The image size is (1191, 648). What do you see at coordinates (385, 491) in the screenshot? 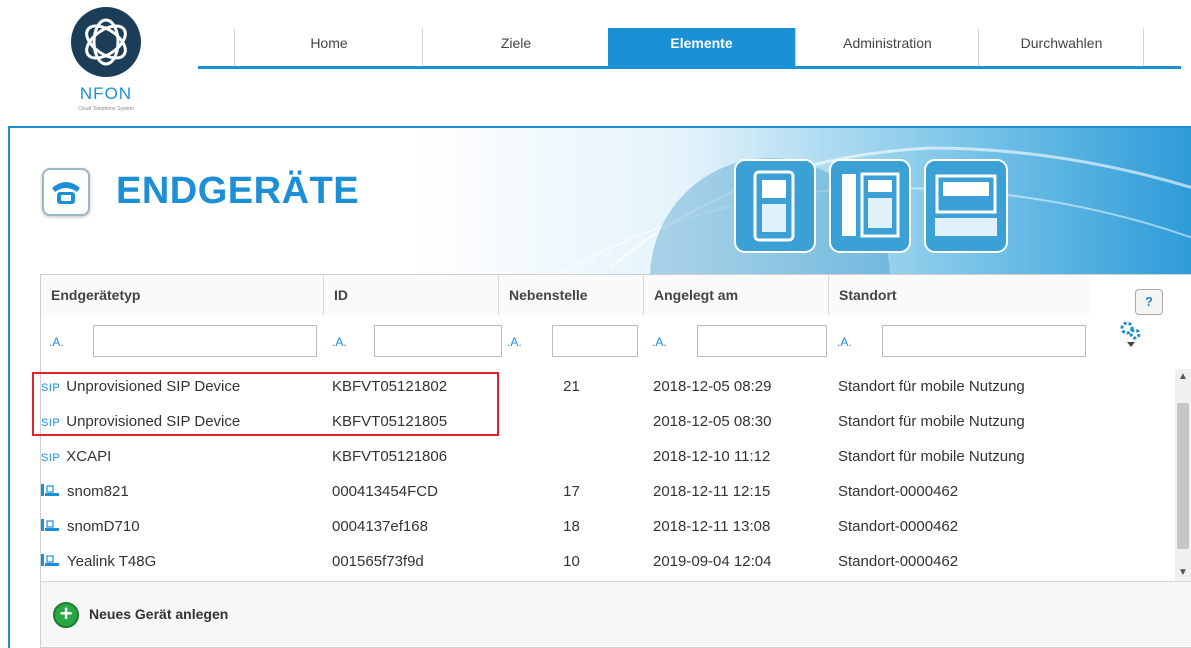
I see `device-id: 000413454FCD` at bounding box center [385, 491].